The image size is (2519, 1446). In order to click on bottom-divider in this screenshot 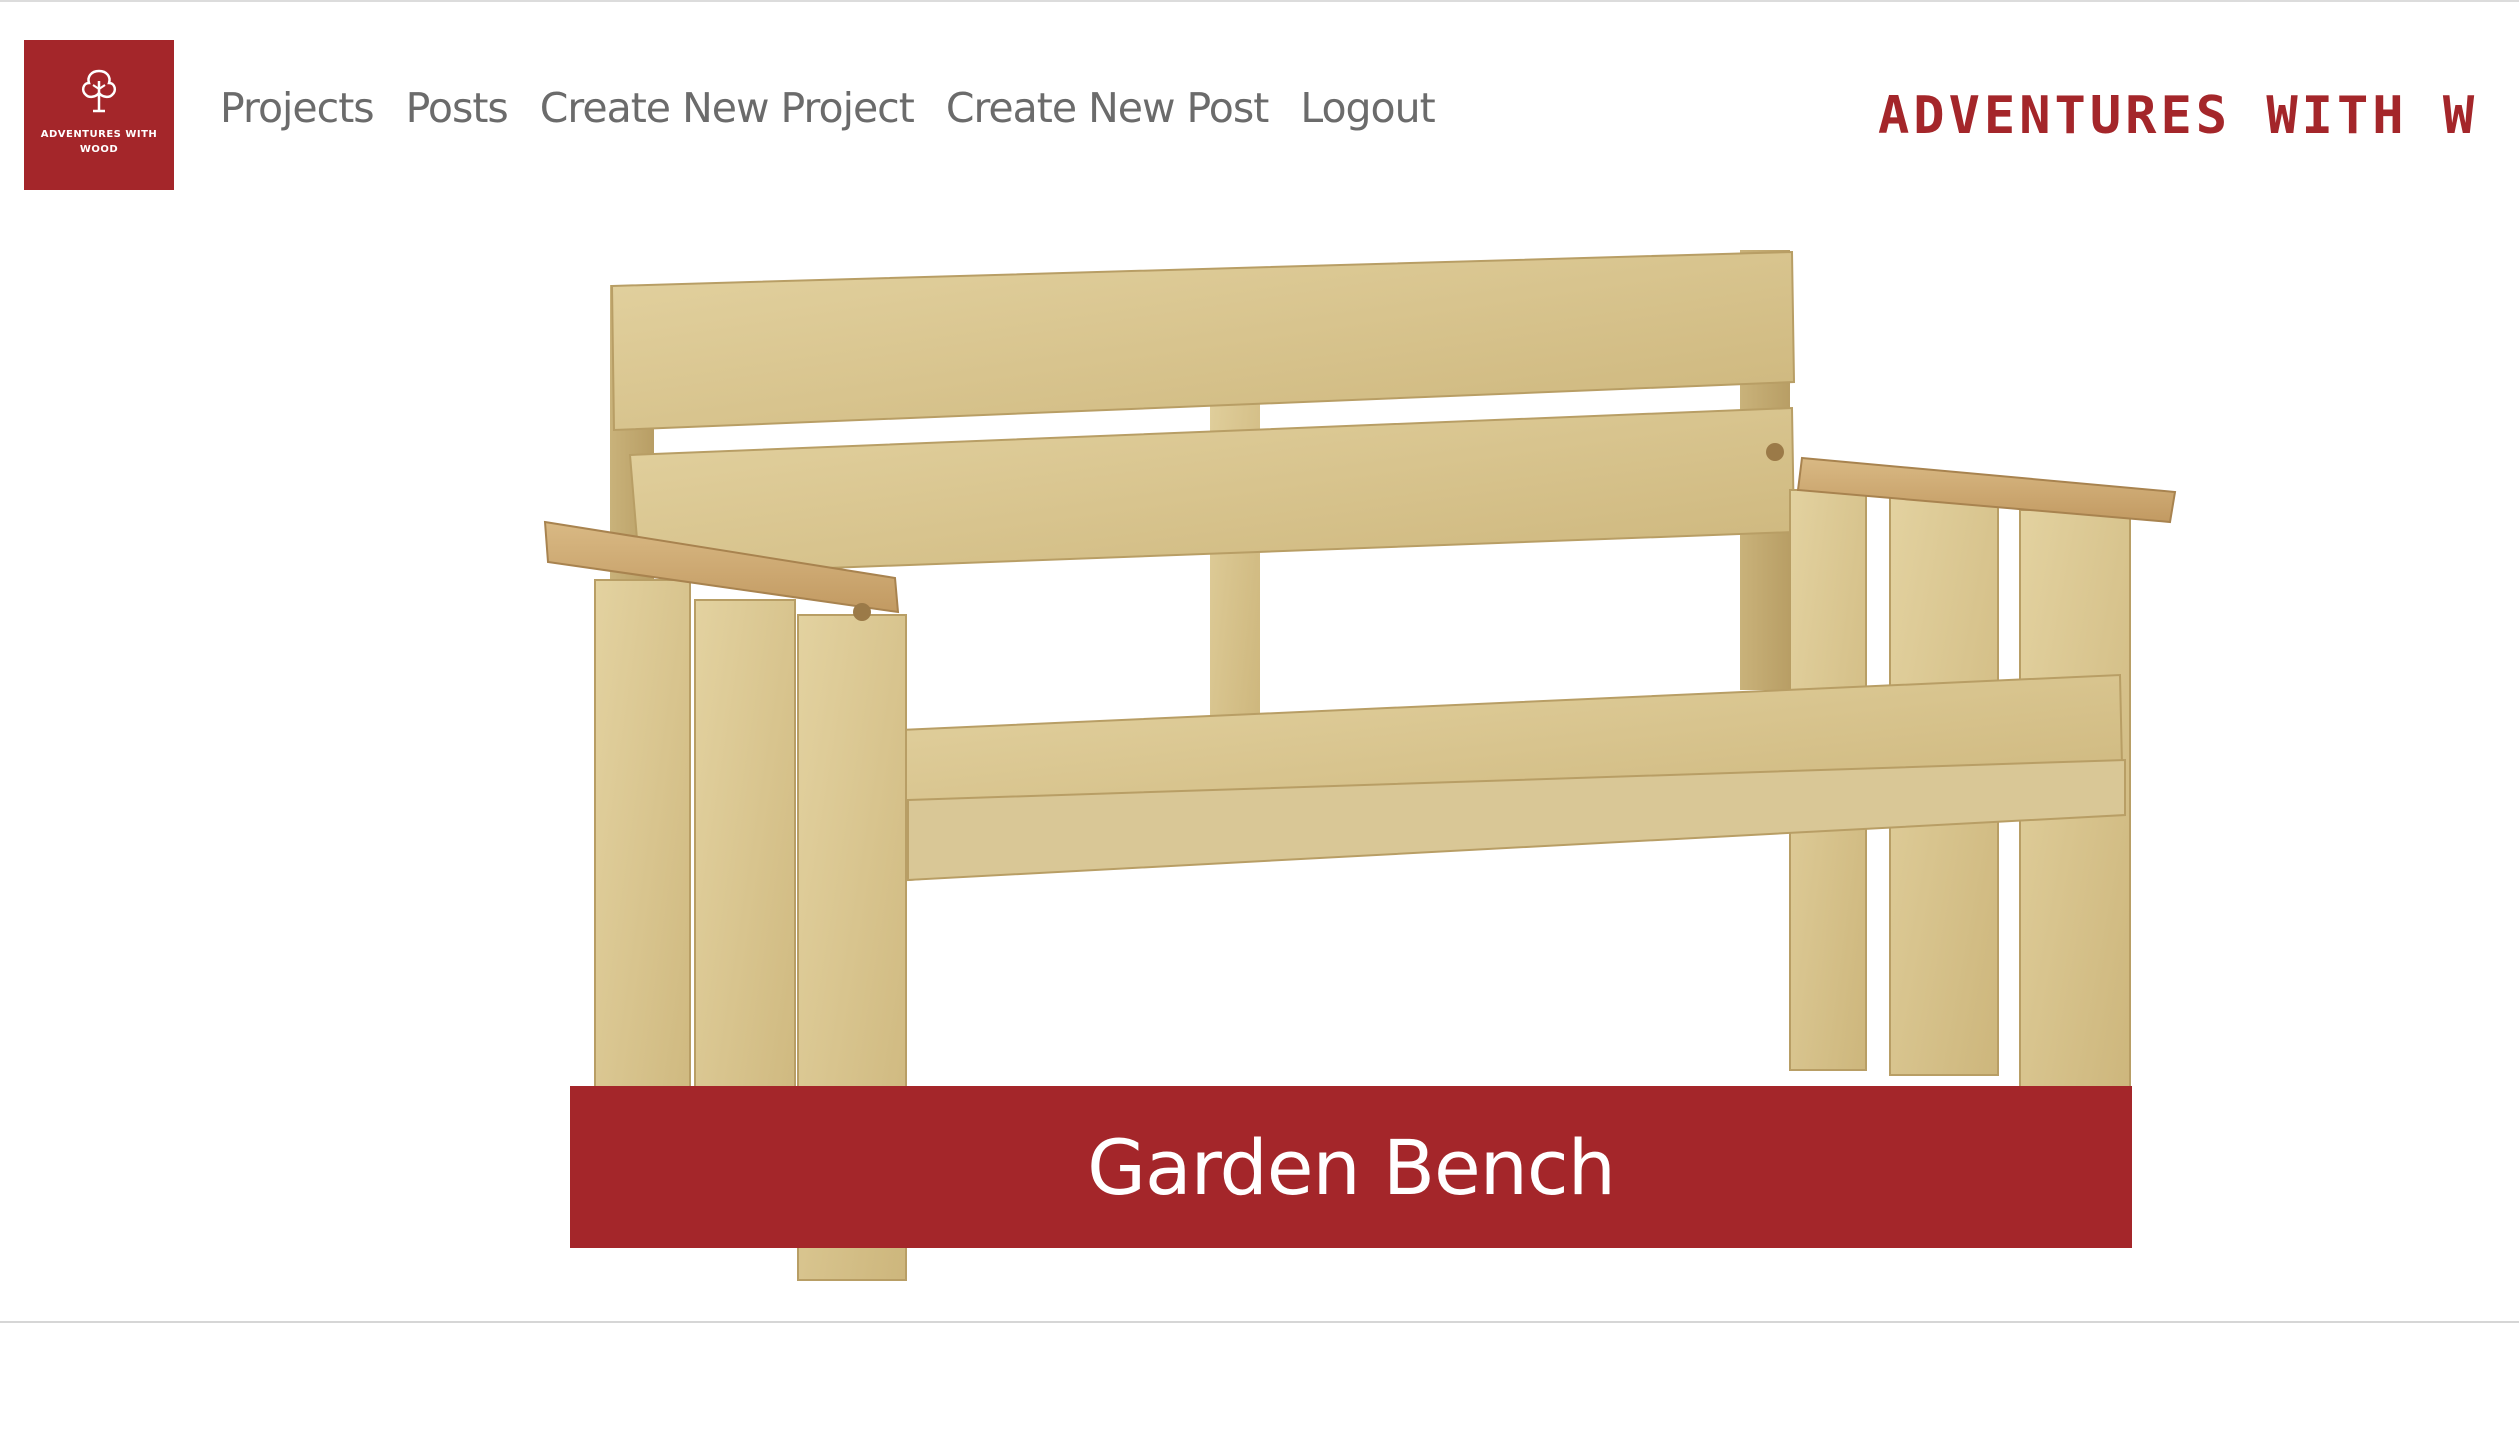, I will do `click(1259, 1322)`.